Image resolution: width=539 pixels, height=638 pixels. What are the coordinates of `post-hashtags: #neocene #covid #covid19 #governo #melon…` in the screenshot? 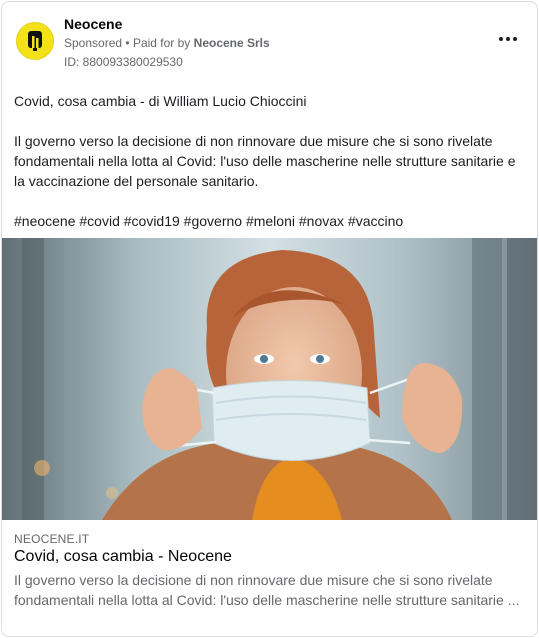 It's located at (208, 221).